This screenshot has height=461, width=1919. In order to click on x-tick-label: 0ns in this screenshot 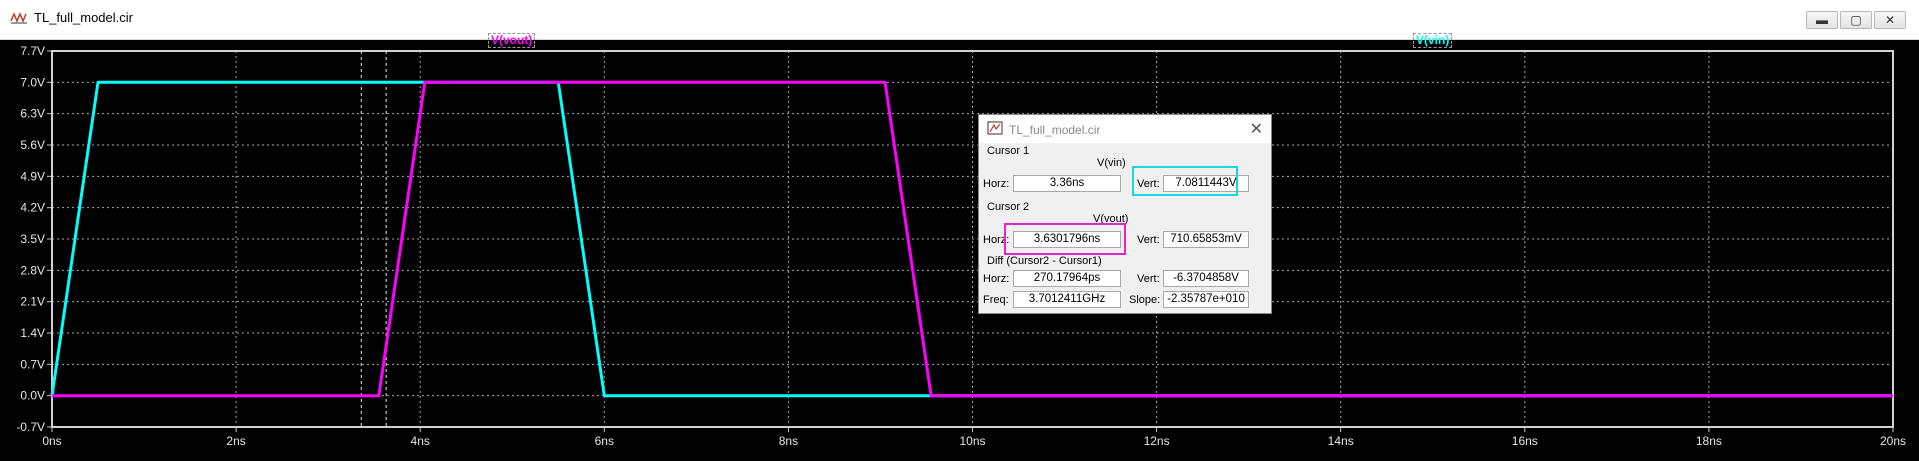, I will do `click(51, 441)`.